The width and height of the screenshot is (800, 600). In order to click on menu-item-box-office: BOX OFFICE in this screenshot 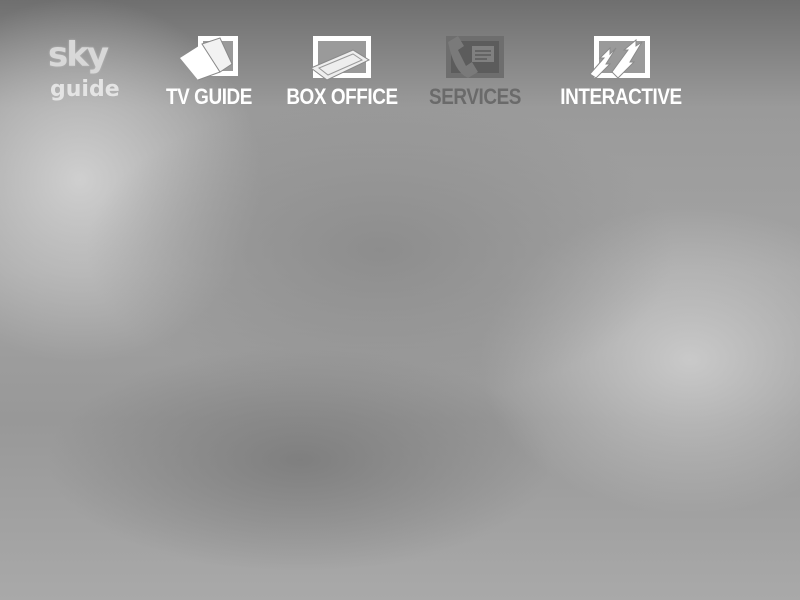, I will do `click(342, 72)`.